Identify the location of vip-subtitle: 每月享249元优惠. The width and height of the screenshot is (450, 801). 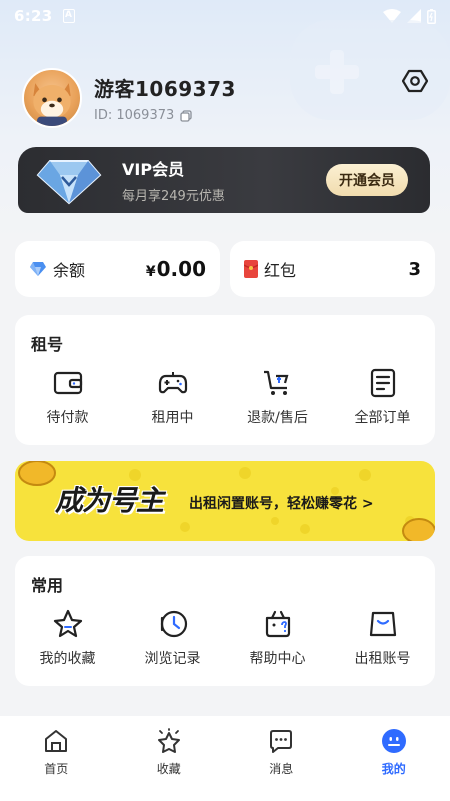
(173, 196).